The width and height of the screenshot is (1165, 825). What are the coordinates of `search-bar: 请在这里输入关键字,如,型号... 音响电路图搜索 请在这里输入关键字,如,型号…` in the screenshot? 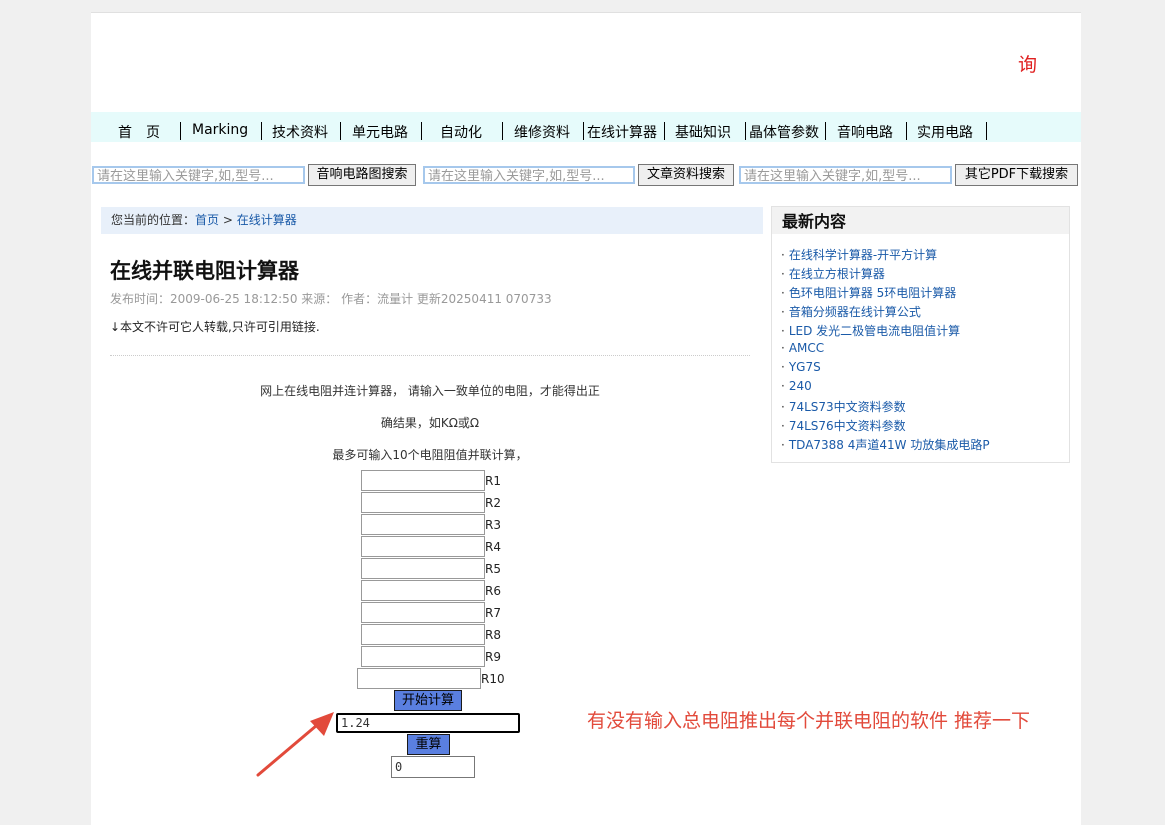 It's located at (586, 174).